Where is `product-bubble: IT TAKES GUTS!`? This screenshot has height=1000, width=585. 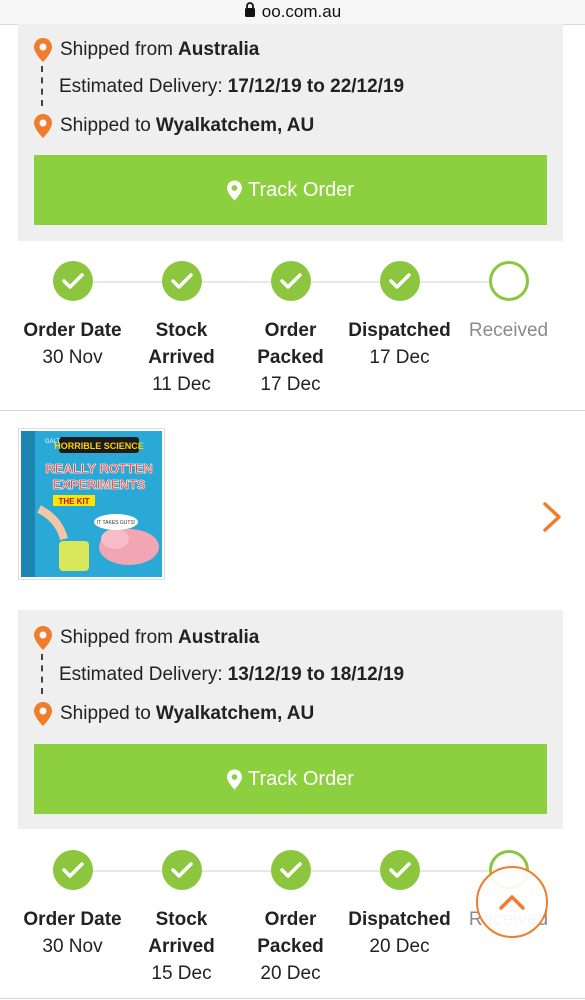 product-bubble: IT TAKES GUTS! is located at coordinates (116, 523).